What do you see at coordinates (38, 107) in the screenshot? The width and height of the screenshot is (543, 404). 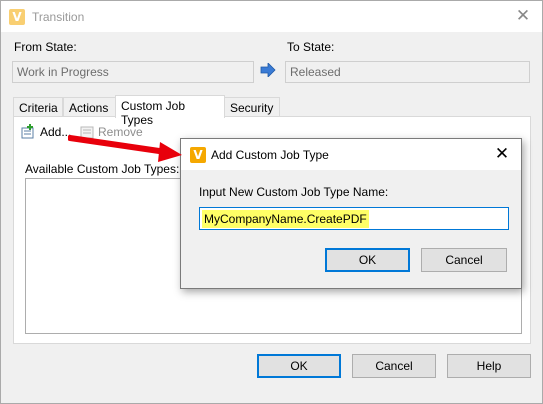 I see `tab-criteria: Criteria` at bounding box center [38, 107].